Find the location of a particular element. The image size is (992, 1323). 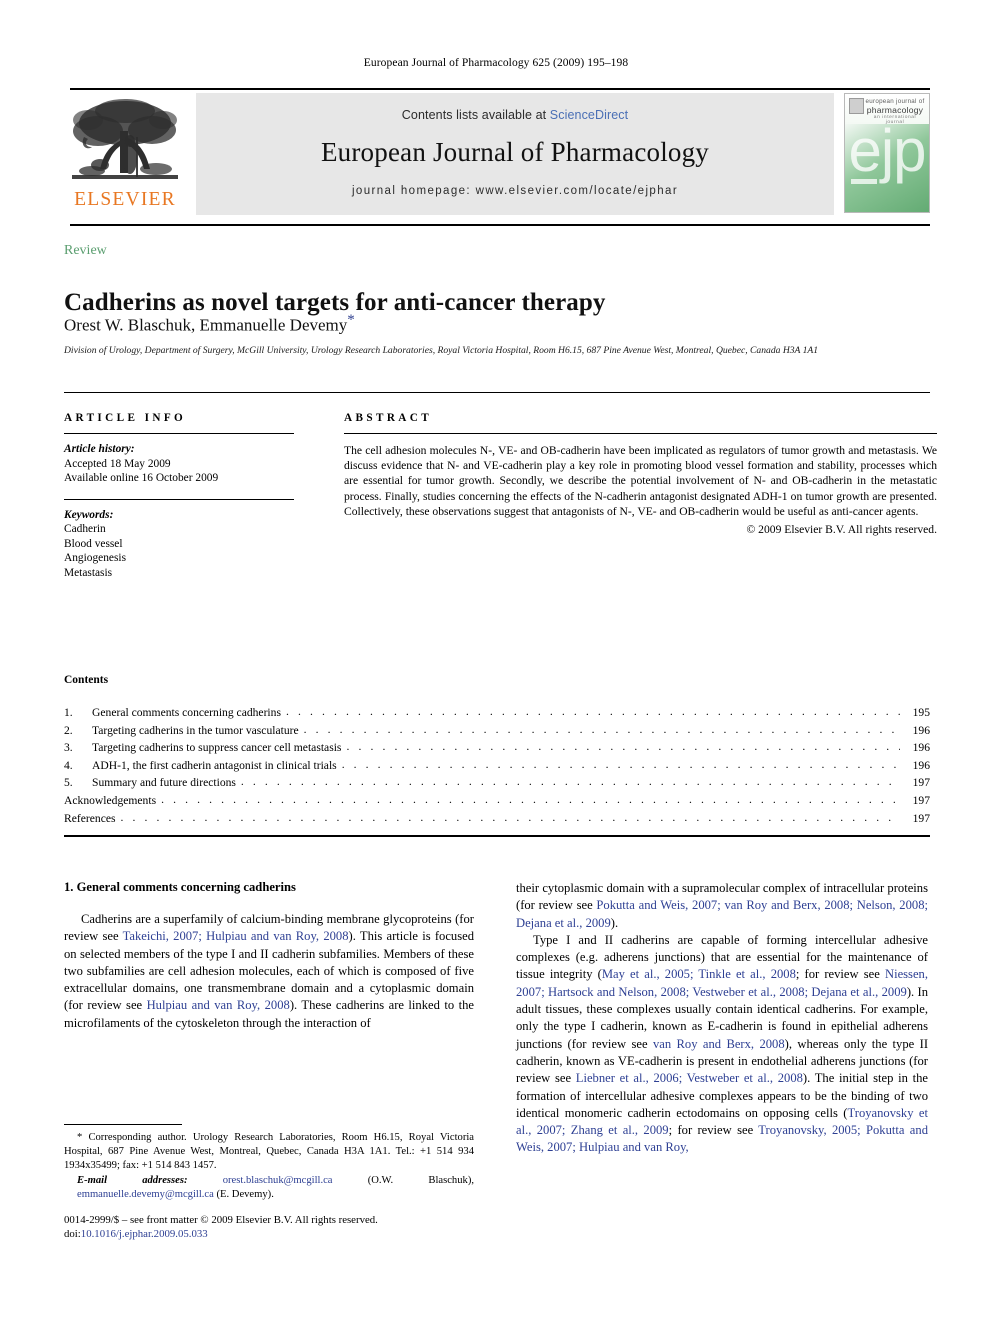

cover-monogram: ejp is located at coordinates (887, 150).